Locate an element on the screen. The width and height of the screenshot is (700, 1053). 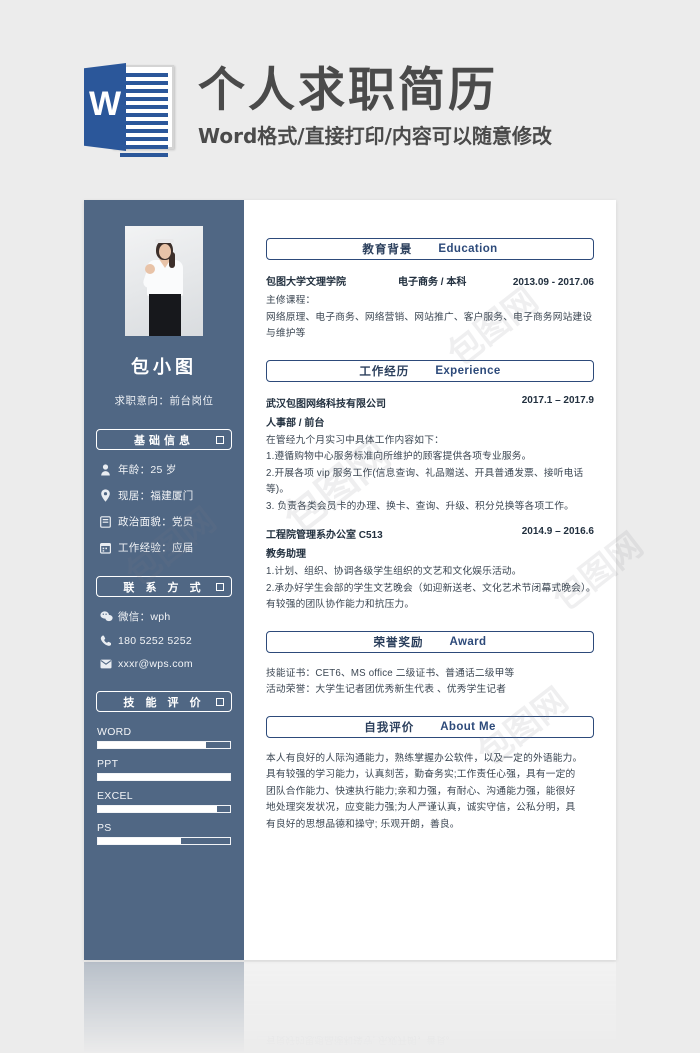
calendar-icon is located at coordinates (109, 548).